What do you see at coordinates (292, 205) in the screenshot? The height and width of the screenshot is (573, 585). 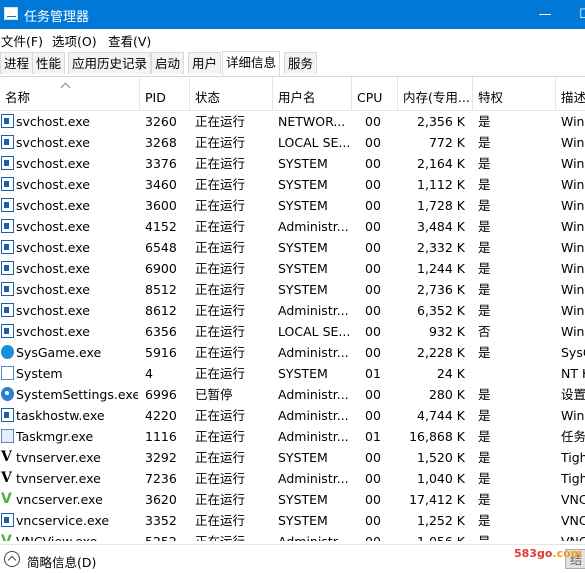 I see `table-row: svchost.exe 3600 正在运行 SYSTEM 00 1,728 K 是 Wind` at bounding box center [292, 205].